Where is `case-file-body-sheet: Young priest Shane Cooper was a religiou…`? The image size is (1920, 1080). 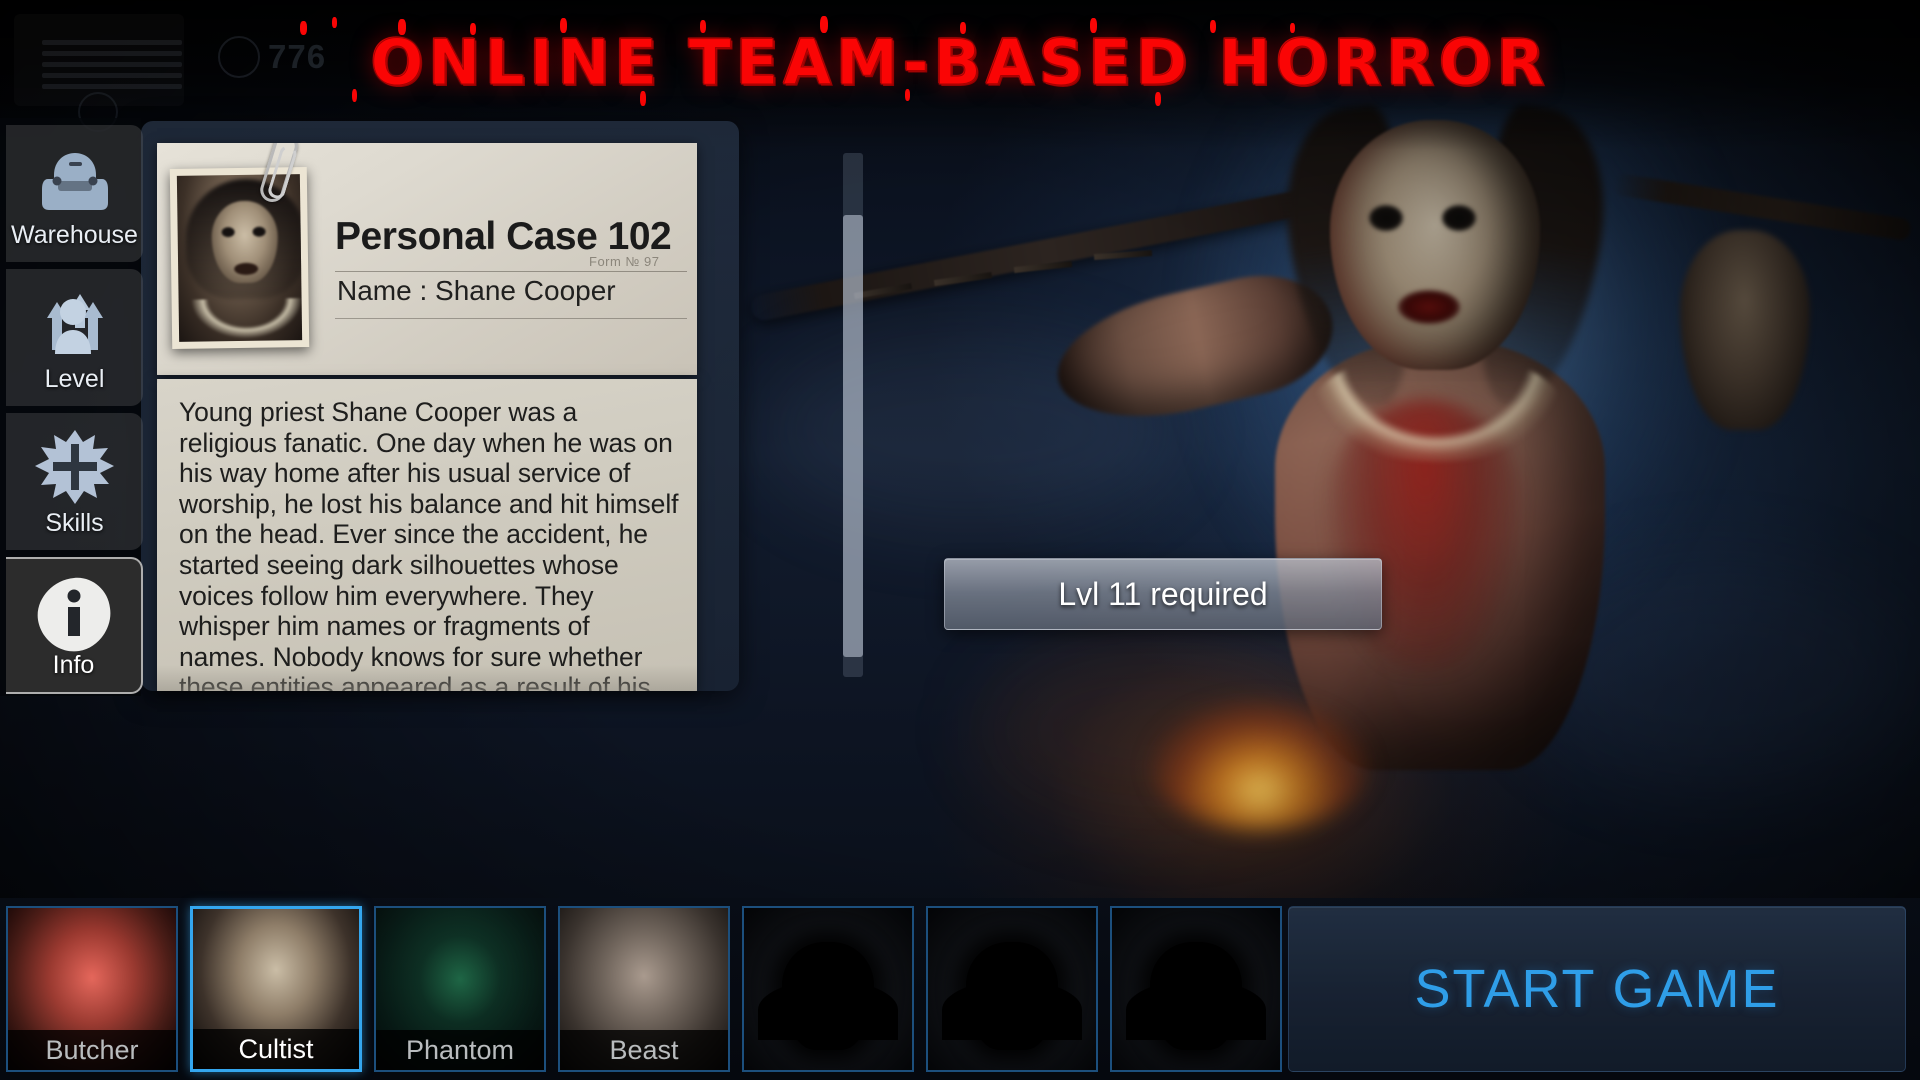 case-file-body-sheet: Young priest Shane Cooper was a religiou… is located at coordinates (427, 535).